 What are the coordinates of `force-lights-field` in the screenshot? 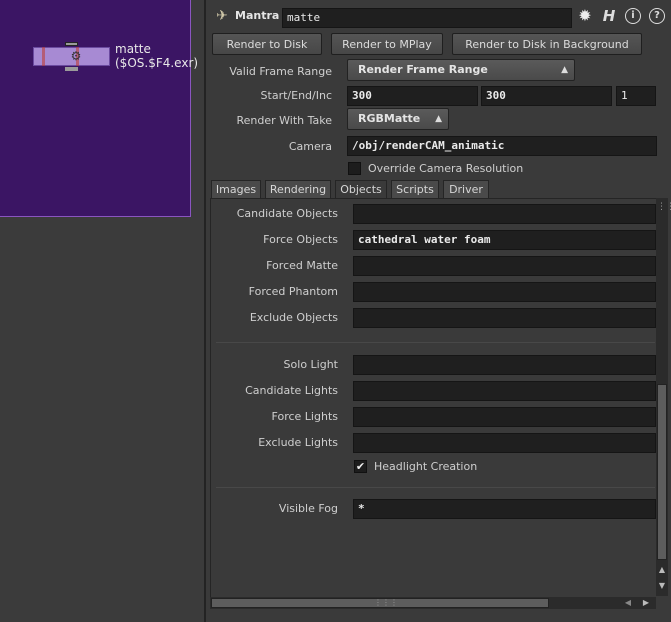 It's located at (504, 417).